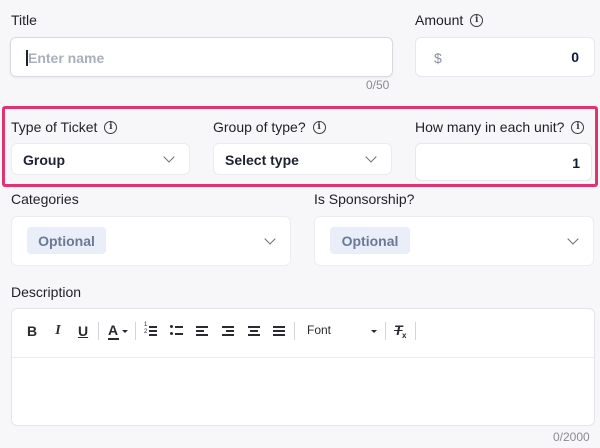 The height and width of the screenshot is (448, 600). What do you see at coordinates (576, 163) in the screenshot?
I see `unit-count-value: 1` at bounding box center [576, 163].